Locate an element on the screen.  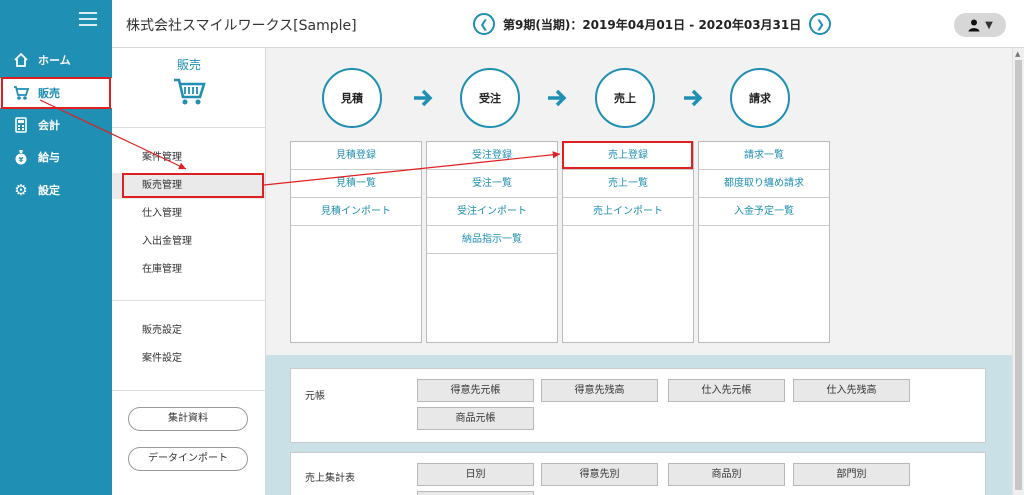
nav-label: 給与 is located at coordinates (49, 157).